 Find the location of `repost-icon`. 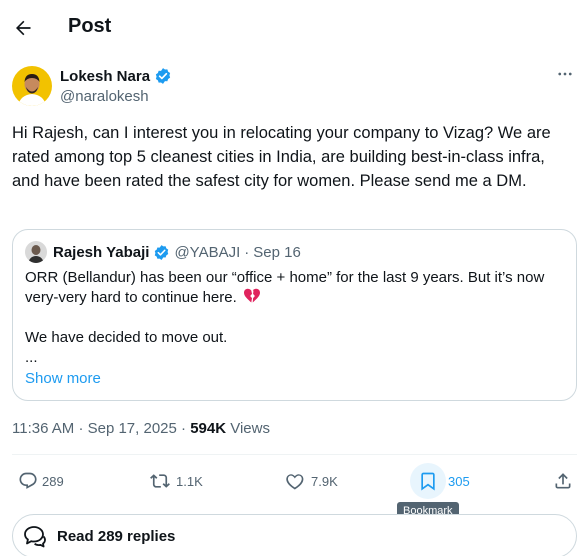

repost-icon is located at coordinates (160, 481).